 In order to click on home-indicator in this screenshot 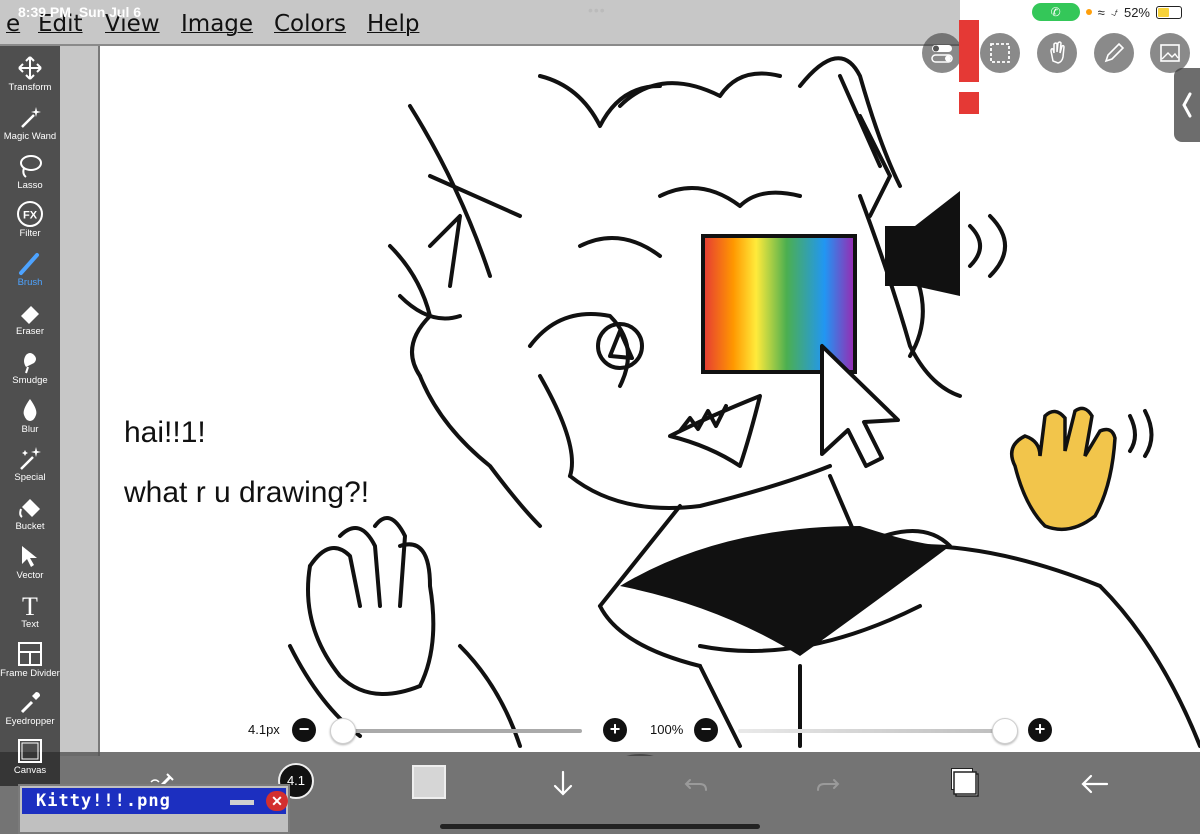, I will do `click(600, 826)`.